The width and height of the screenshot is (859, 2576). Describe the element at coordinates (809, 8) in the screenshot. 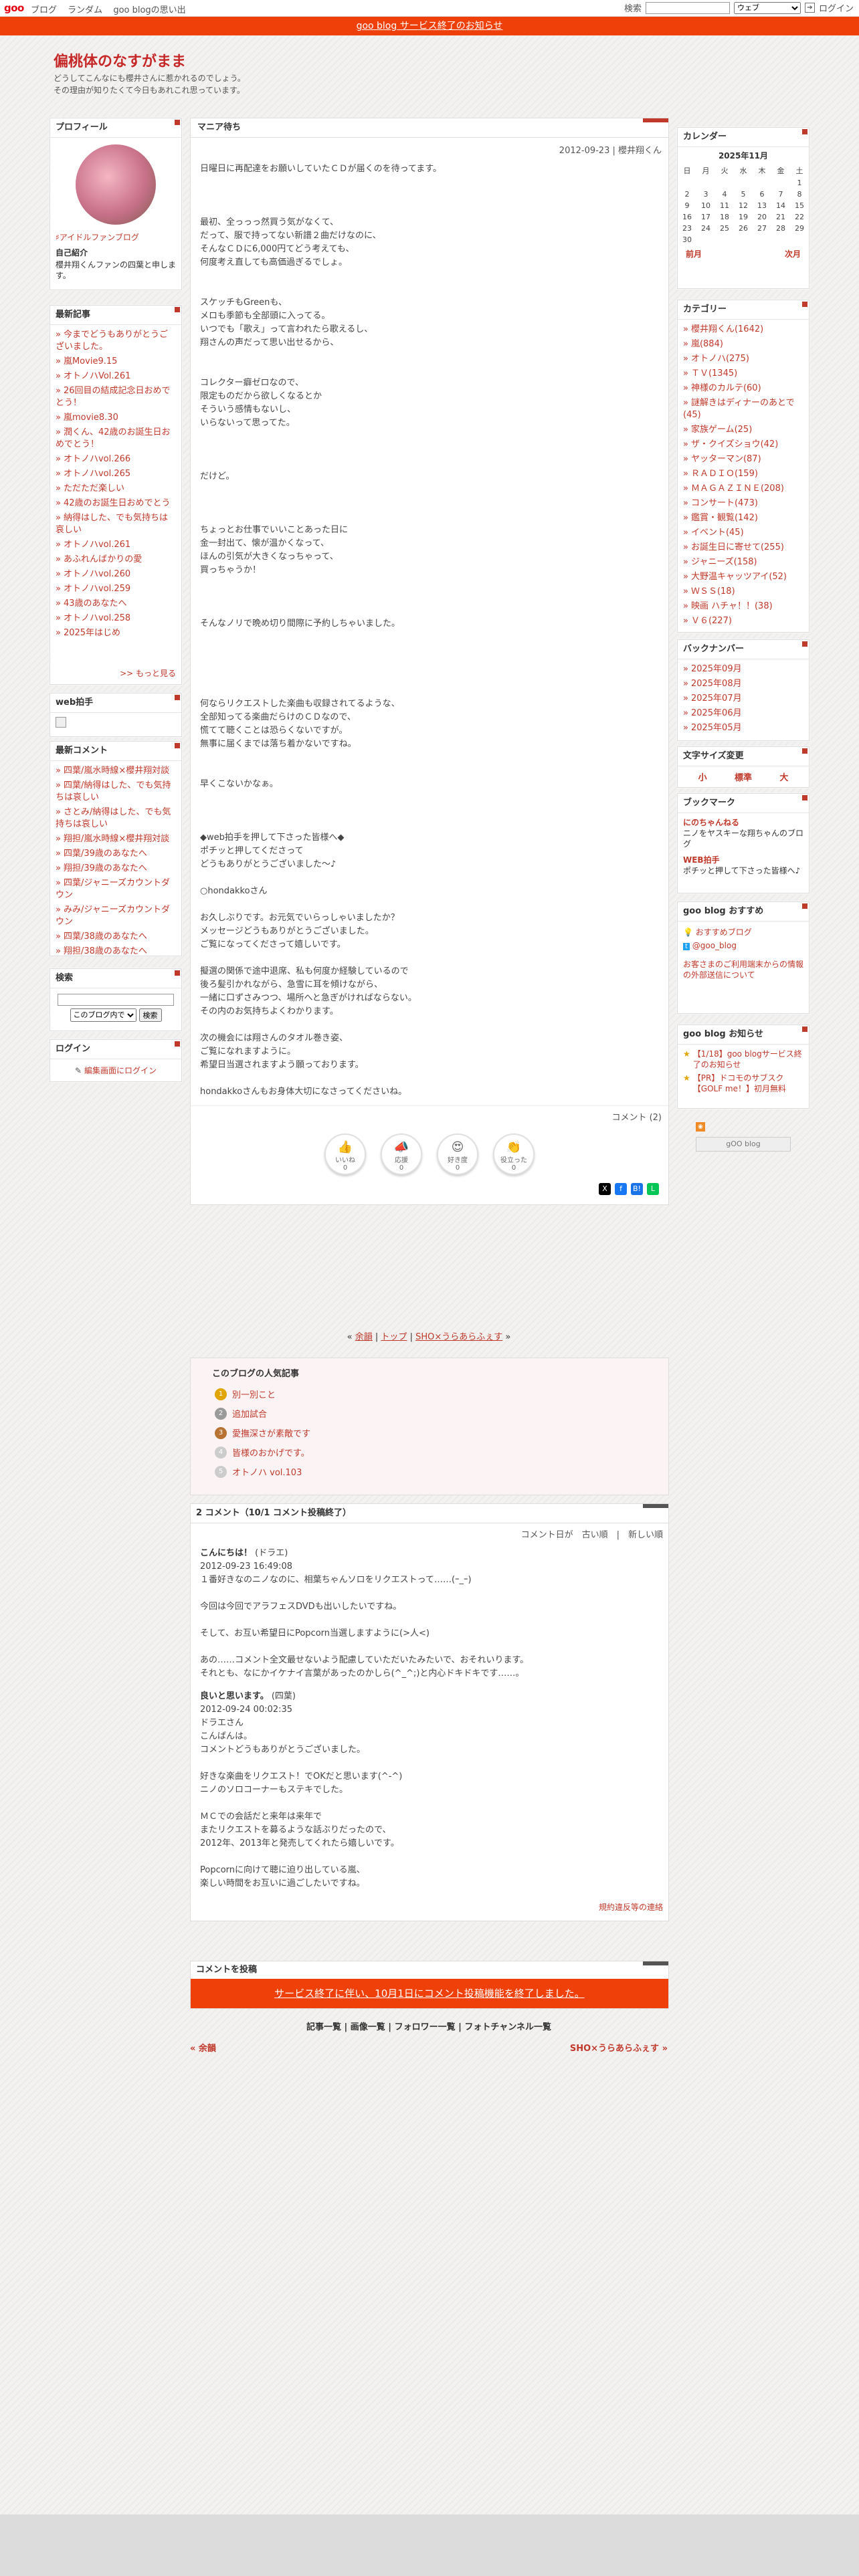

I see `login-icon: ➔` at that location.